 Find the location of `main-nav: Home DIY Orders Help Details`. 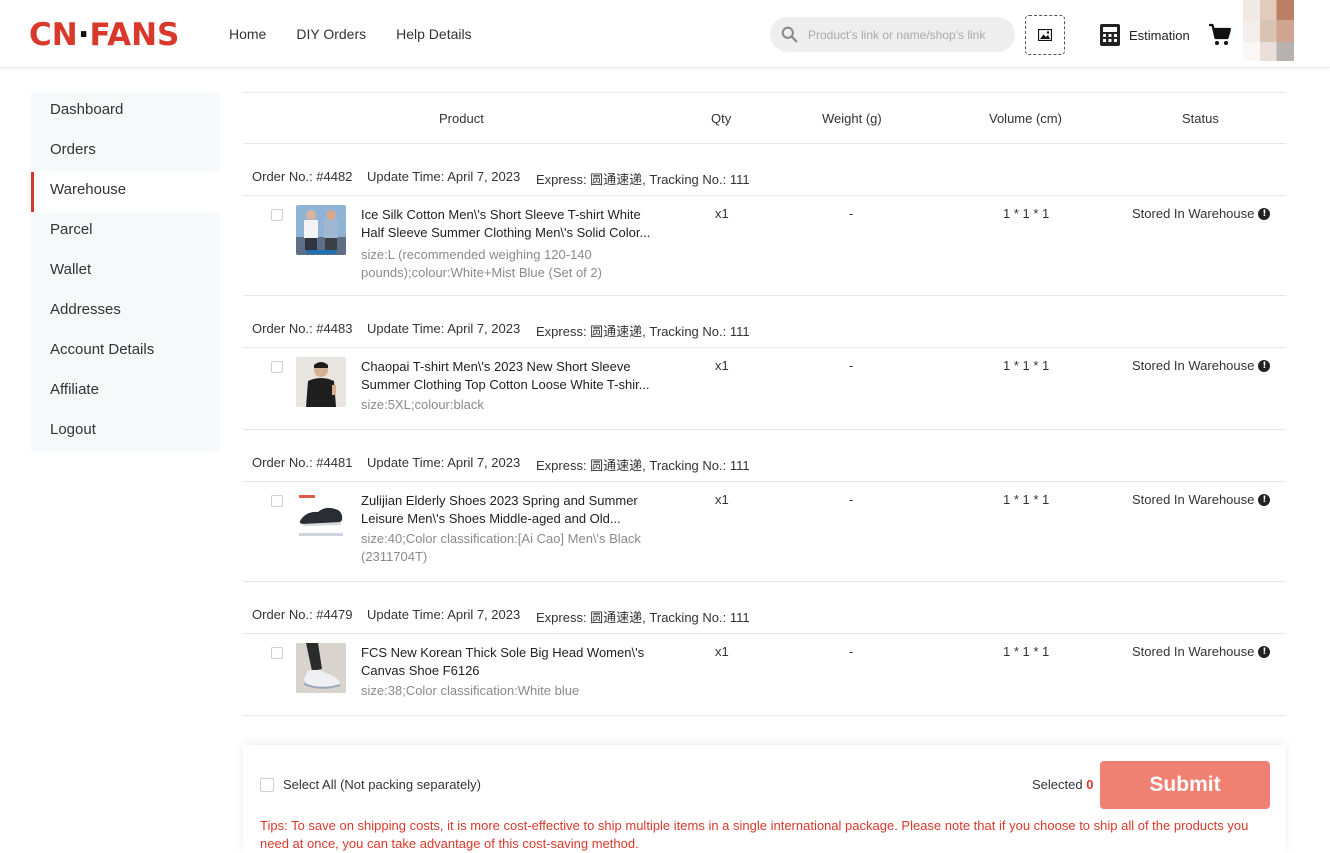

main-nav: Home DIY Orders Help Details is located at coordinates (350, 34).